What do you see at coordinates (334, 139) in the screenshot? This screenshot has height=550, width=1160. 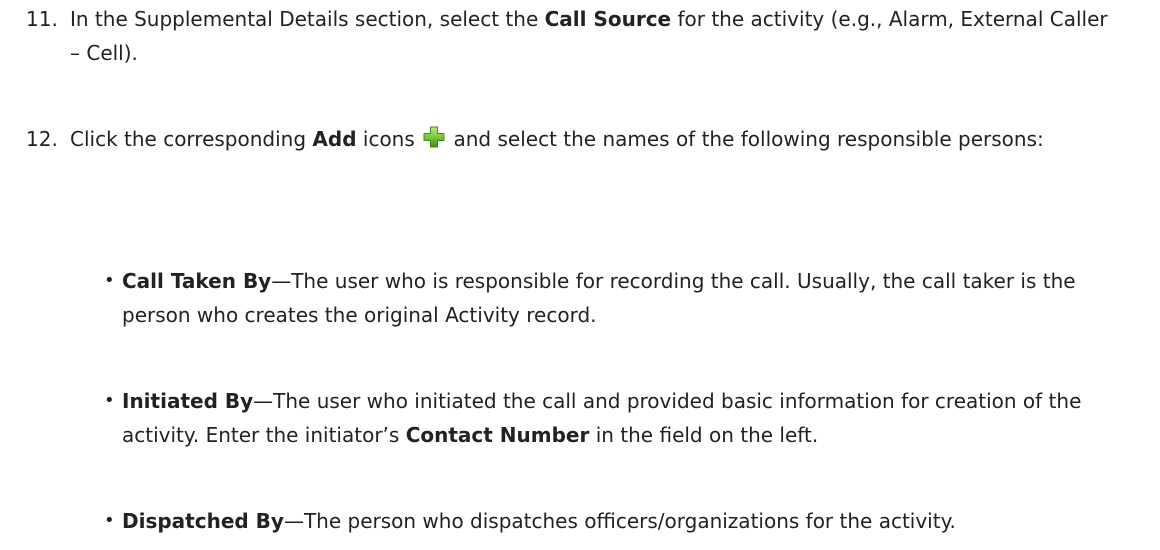 I see `add-term: Add` at bounding box center [334, 139].